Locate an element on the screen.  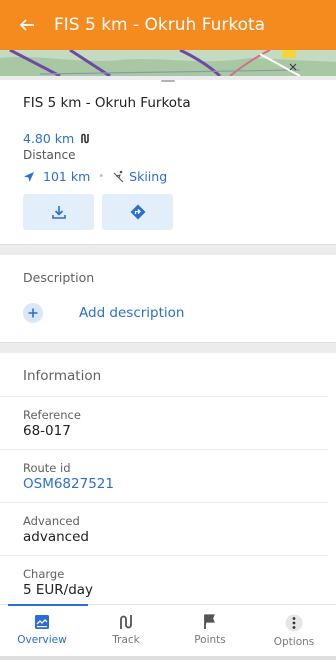
info-item-route-id: Route id OSM6827521 is located at coordinates (164, 476).